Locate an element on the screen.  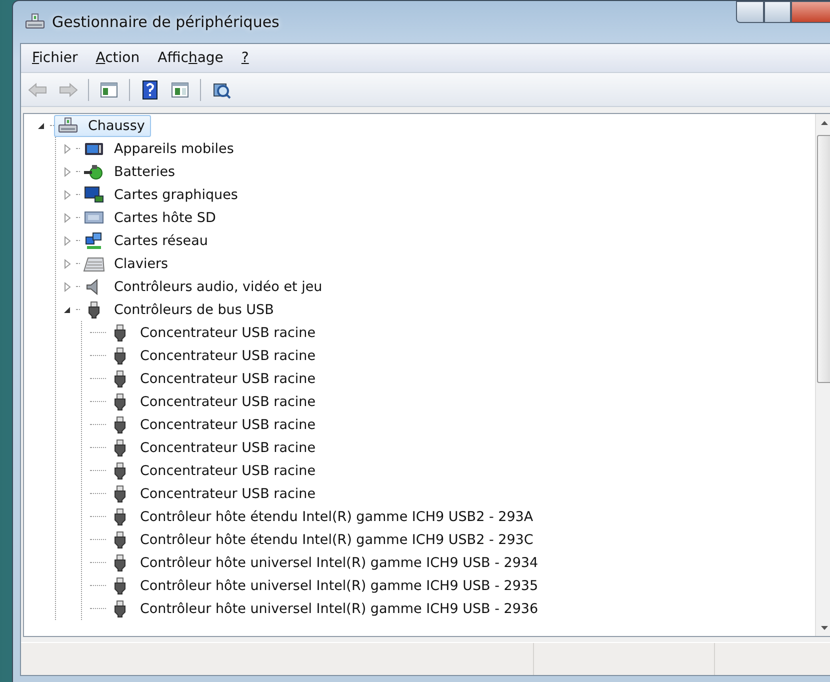
close-button is located at coordinates (810, 12).